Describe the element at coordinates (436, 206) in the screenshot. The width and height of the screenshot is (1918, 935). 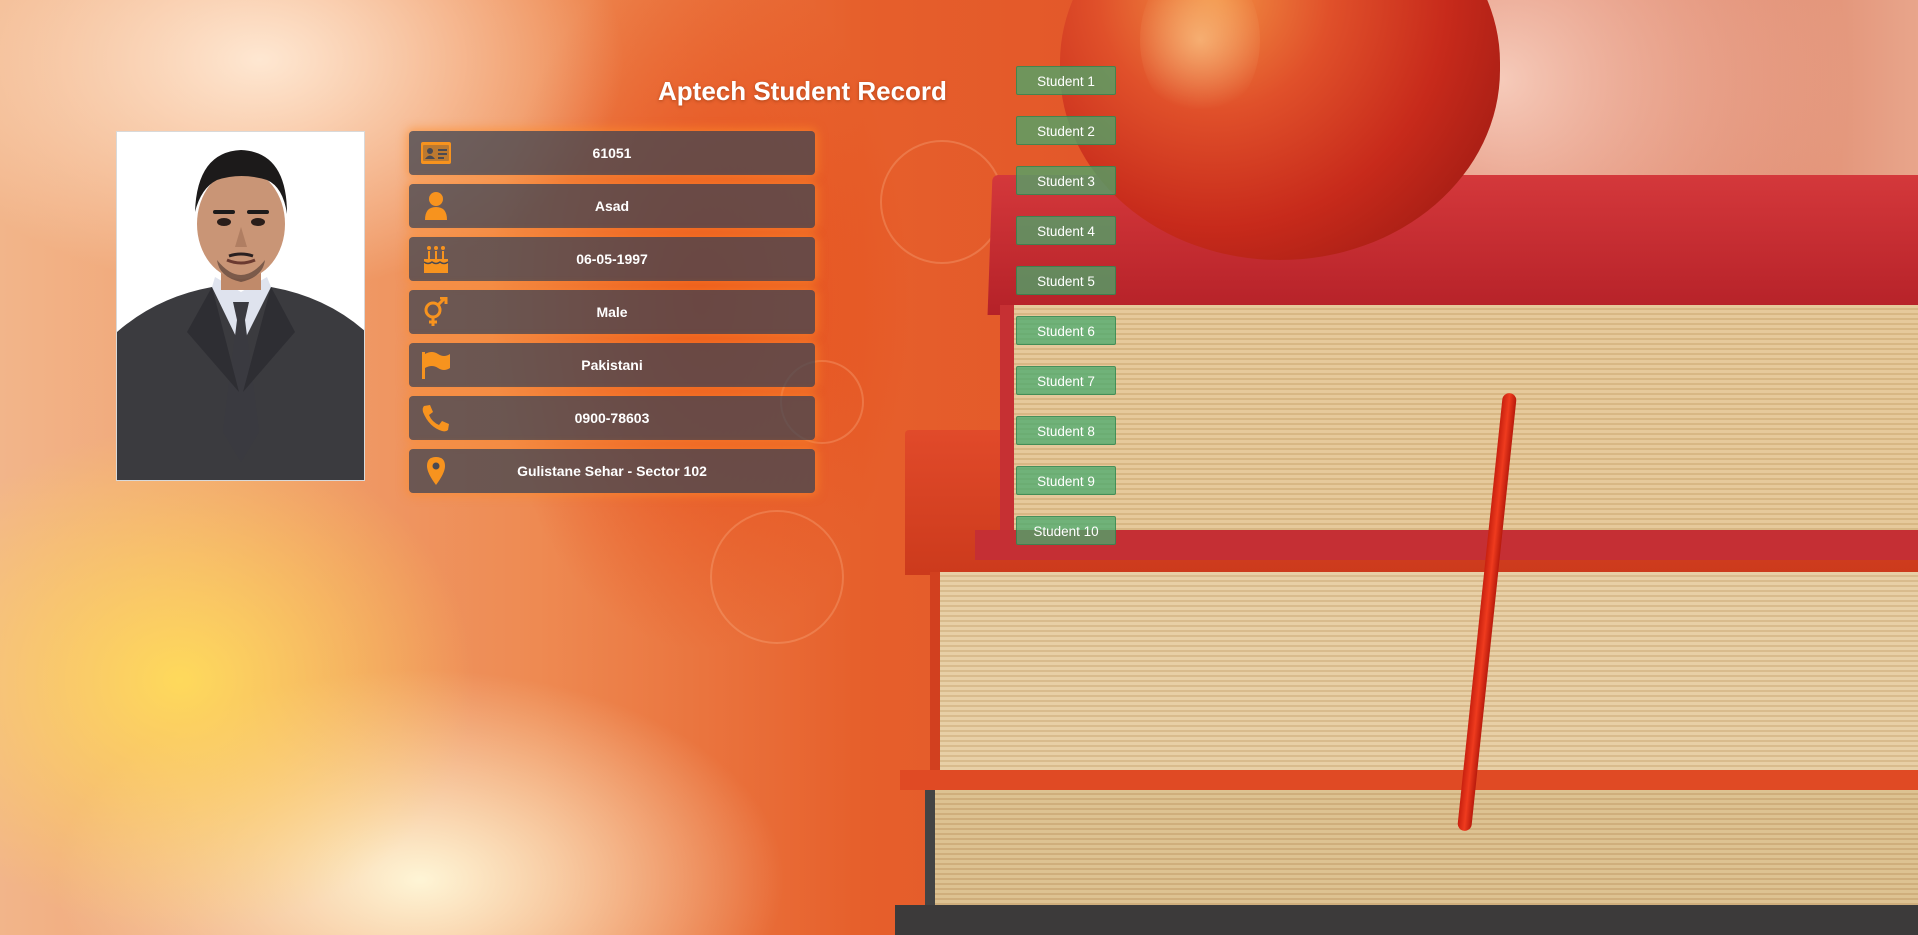
I see `user-icon` at that location.